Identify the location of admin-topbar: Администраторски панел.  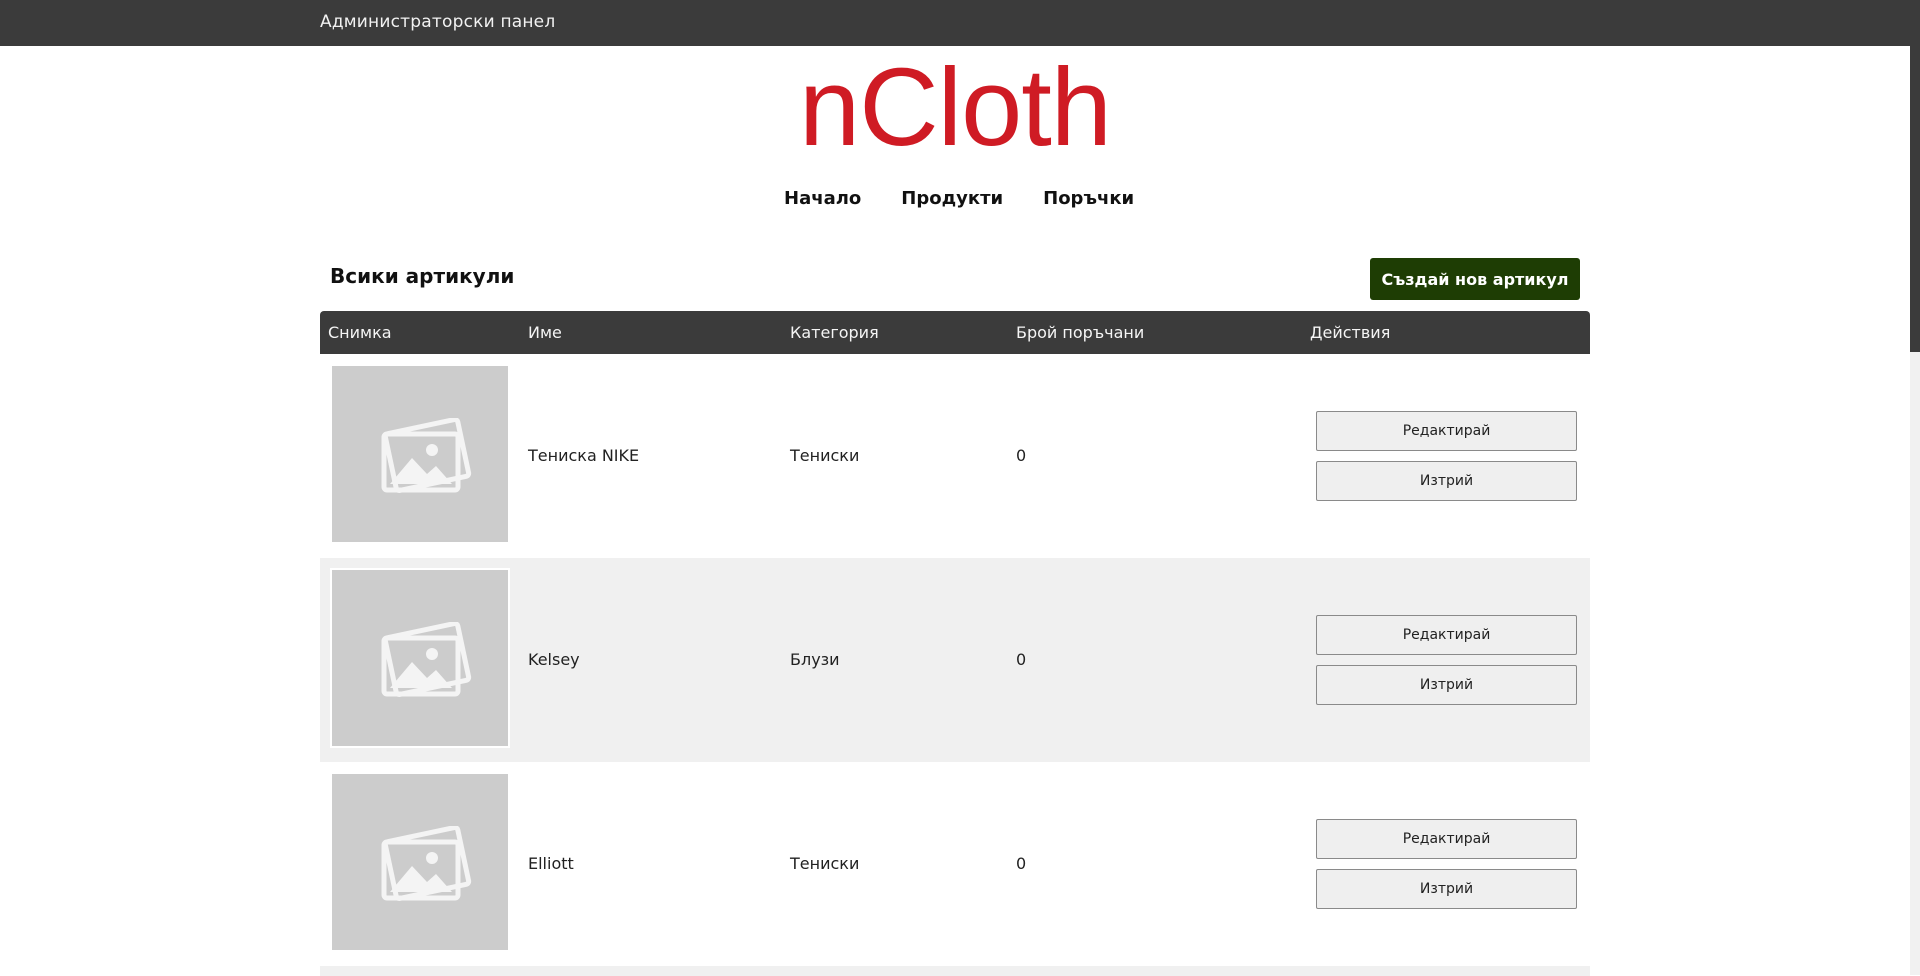
(960, 23).